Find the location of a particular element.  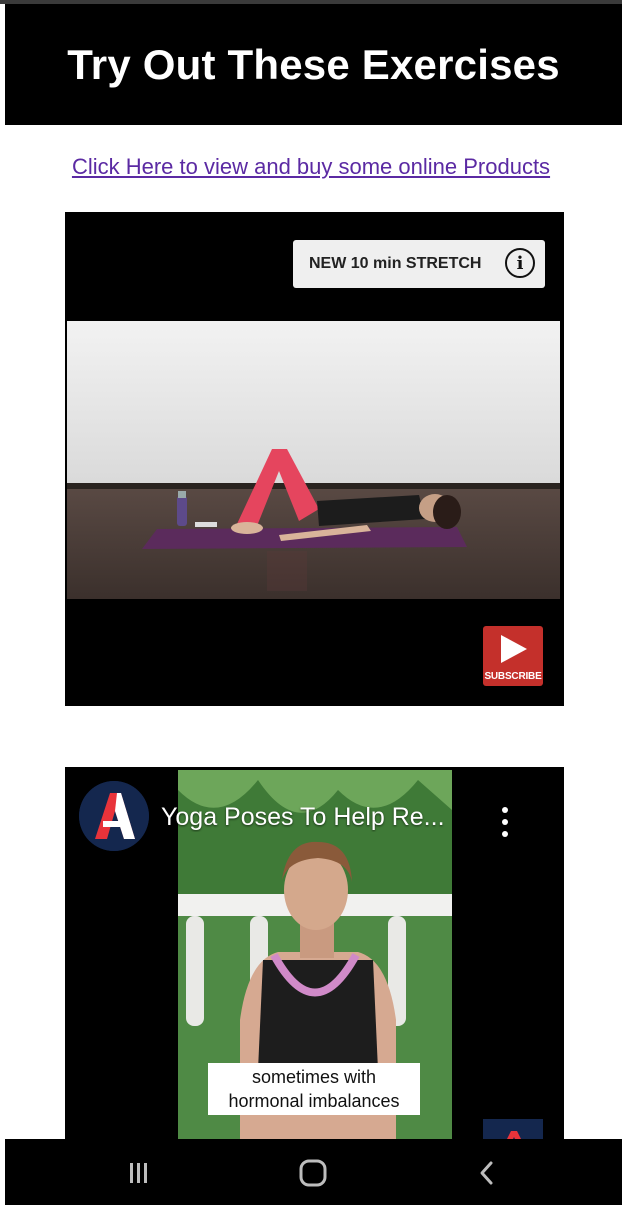

home-icon is located at coordinates (313, 1173).